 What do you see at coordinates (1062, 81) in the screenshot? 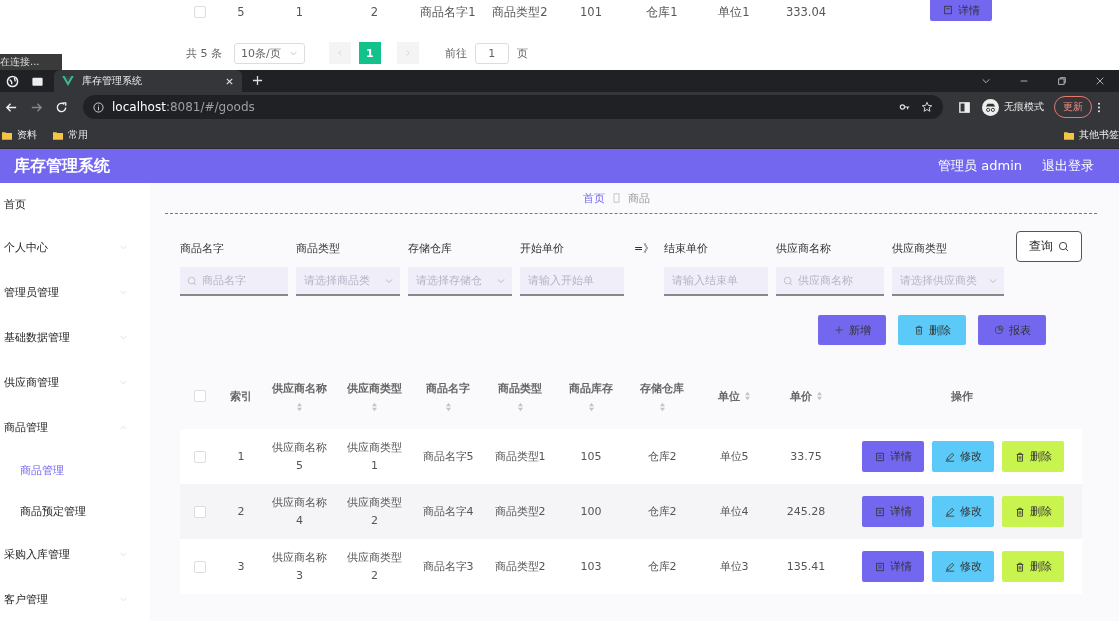
I see `restore-icon` at bounding box center [1062, 81].